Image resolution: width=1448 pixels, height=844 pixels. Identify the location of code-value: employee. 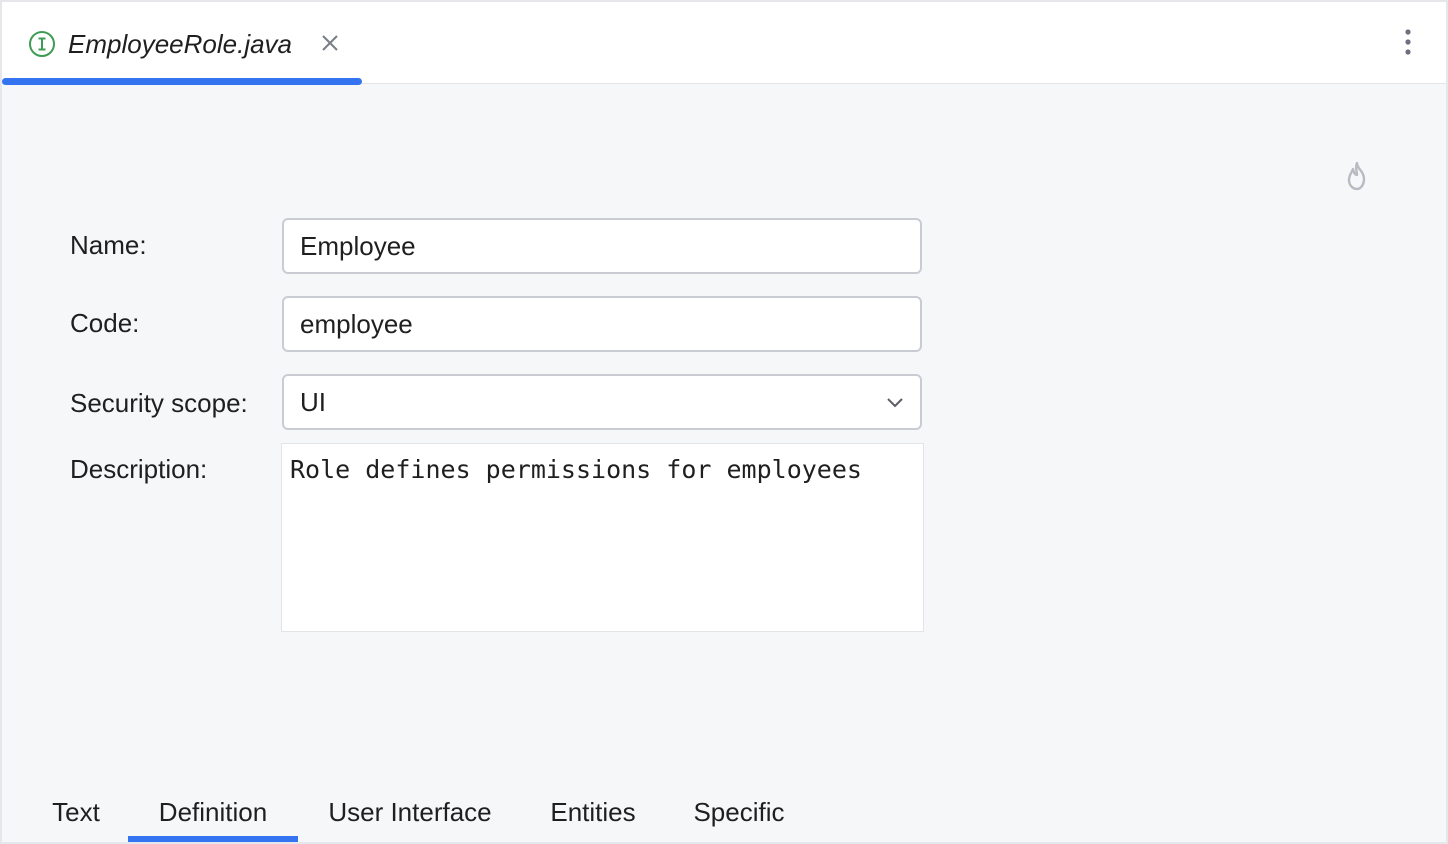
(356, 324).